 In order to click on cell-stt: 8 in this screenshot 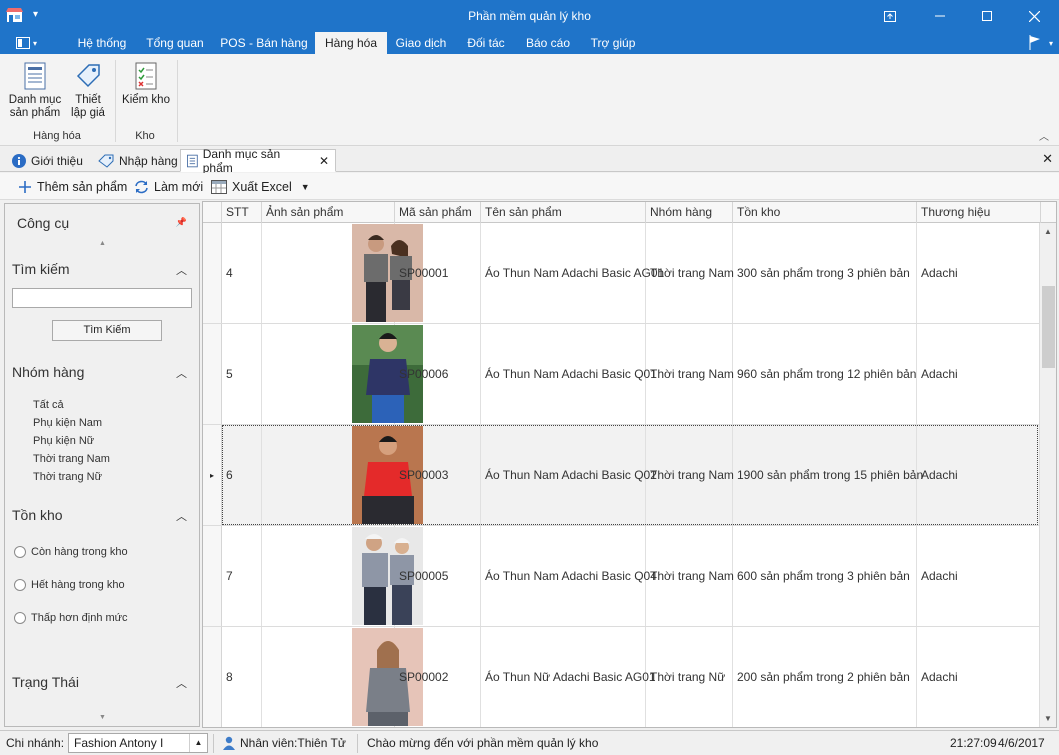, I will do `click(242, 677)`.